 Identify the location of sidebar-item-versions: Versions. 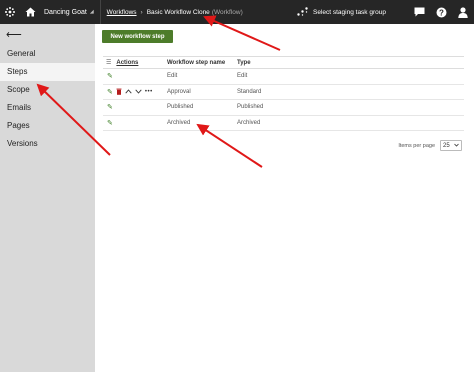
(47, 144).